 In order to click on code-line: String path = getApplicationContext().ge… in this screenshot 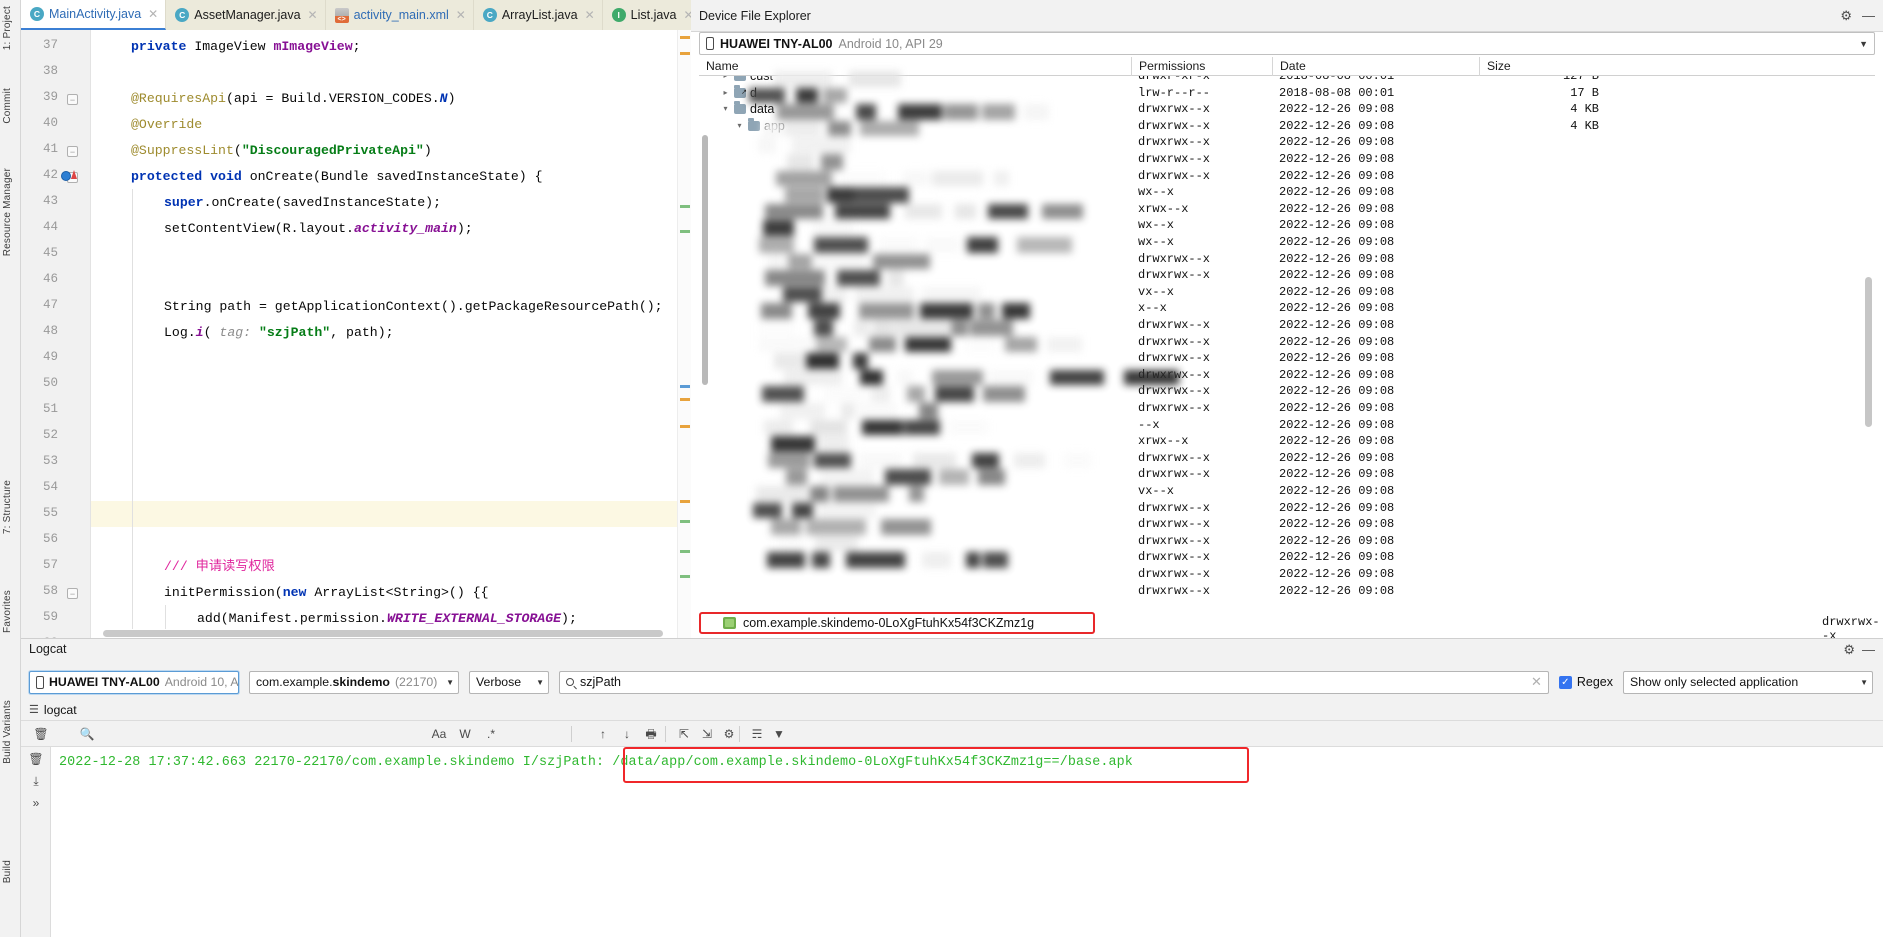, I will do `click(413, 307)`.